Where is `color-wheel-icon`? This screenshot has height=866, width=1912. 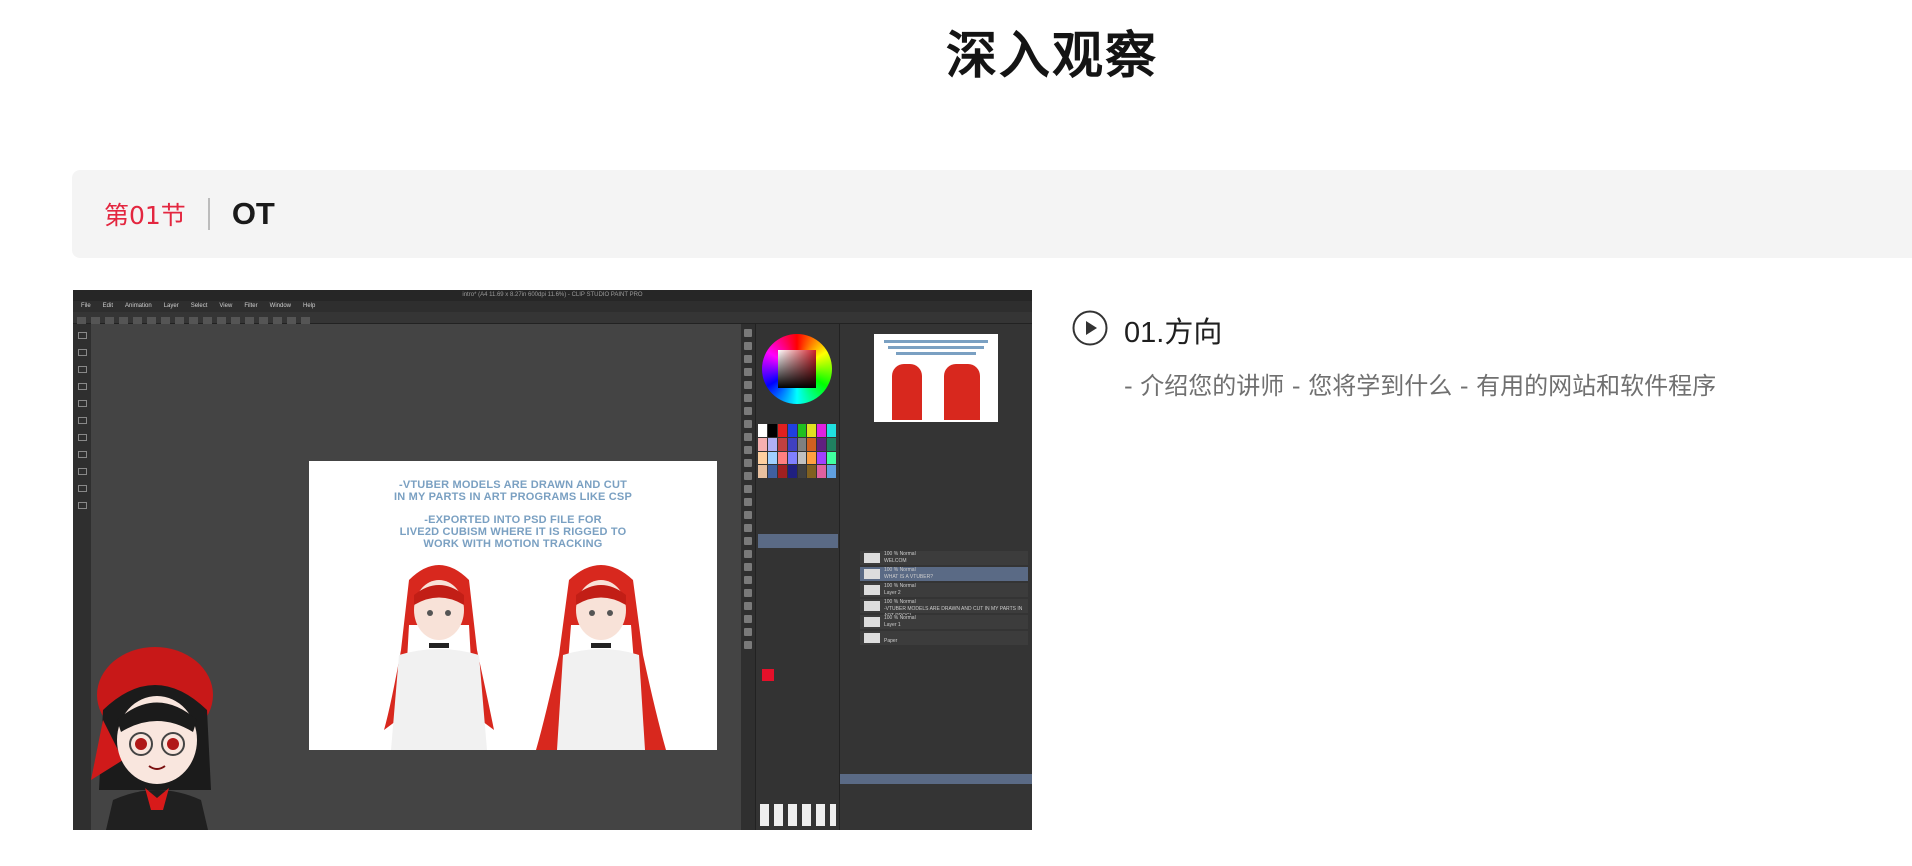
color-wheel-icon is located at coordinates (797, 369).